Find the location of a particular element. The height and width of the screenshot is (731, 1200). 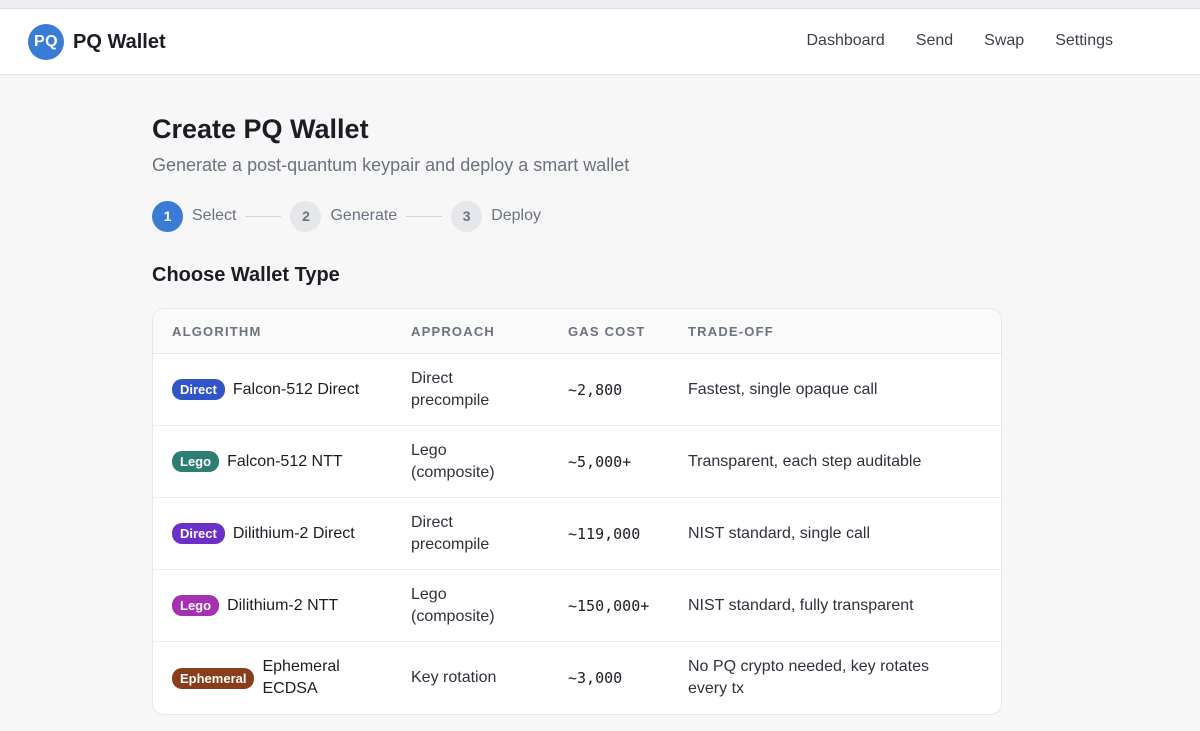

algorithm-cell: Ephemeral Ephemeral ECDSA is located at coordinates (282, 678).